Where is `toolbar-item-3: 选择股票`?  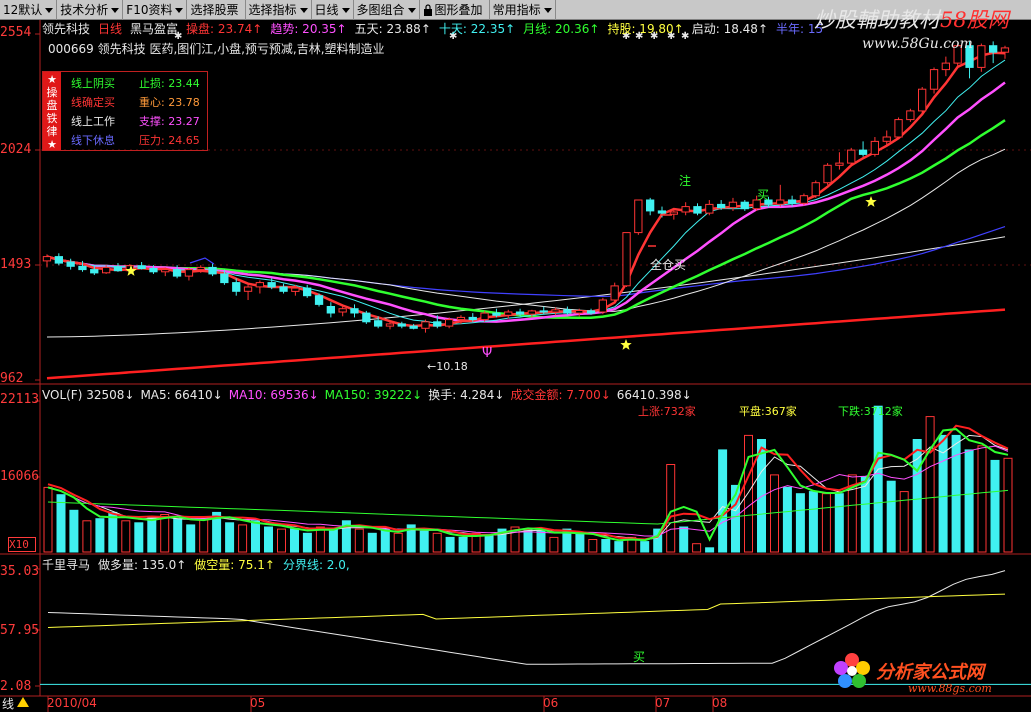
toolbar-item-3: 选择股票 is located at coordinates (216, 10).